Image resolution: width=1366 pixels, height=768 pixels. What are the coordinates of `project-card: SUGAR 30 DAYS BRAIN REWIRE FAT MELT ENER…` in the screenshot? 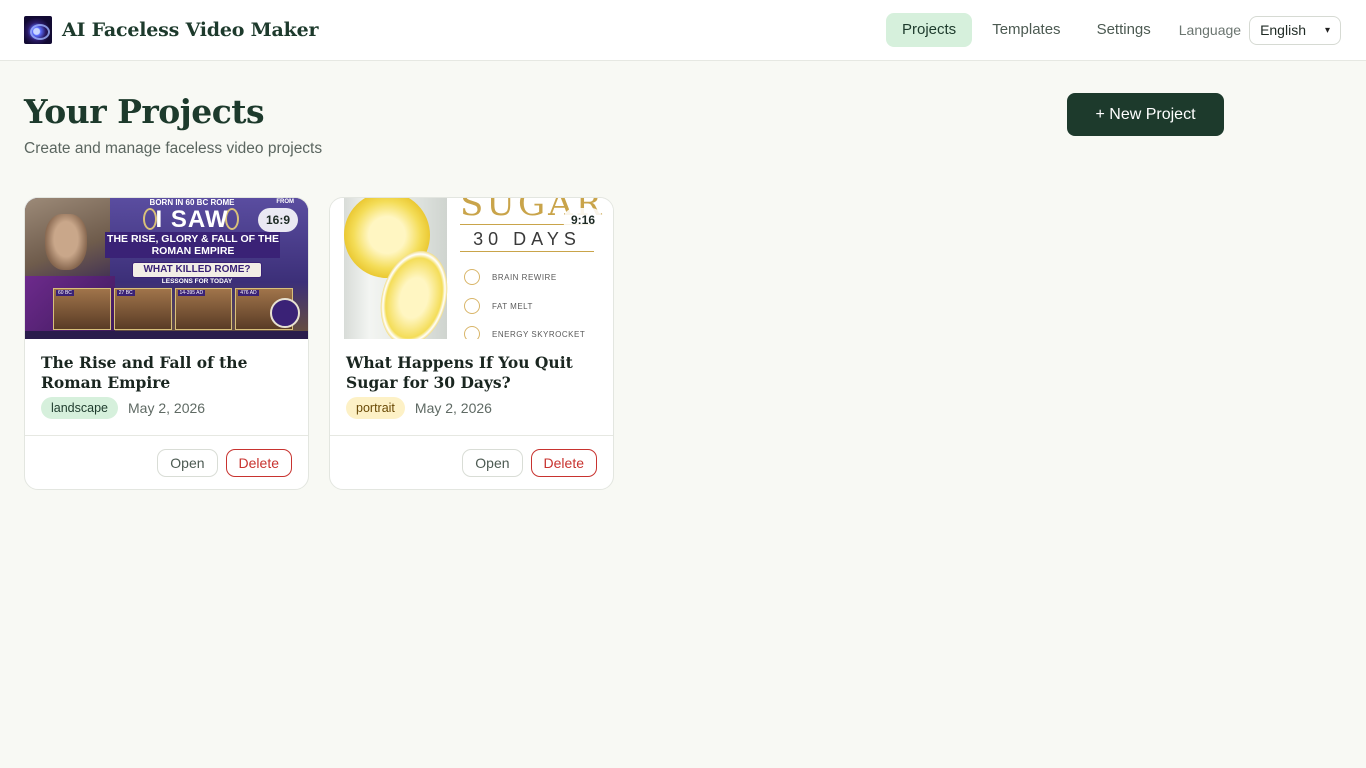 It's located at (471, 343).